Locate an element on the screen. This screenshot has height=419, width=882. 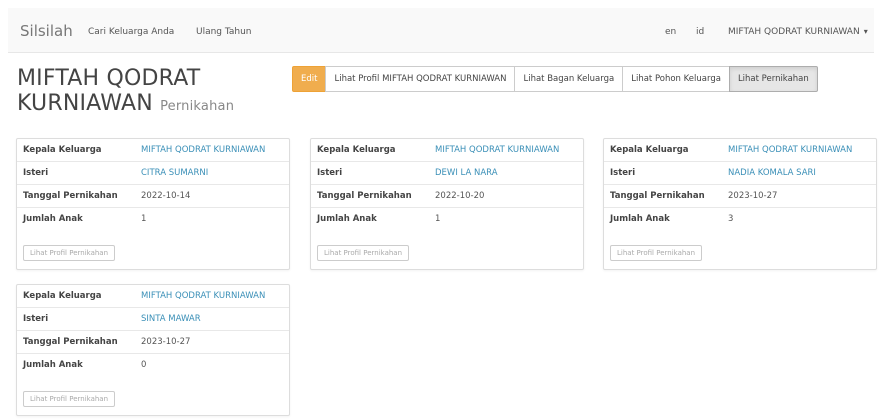
wife-link: CITRA SUMARNI is located at coordinates (212, 173).